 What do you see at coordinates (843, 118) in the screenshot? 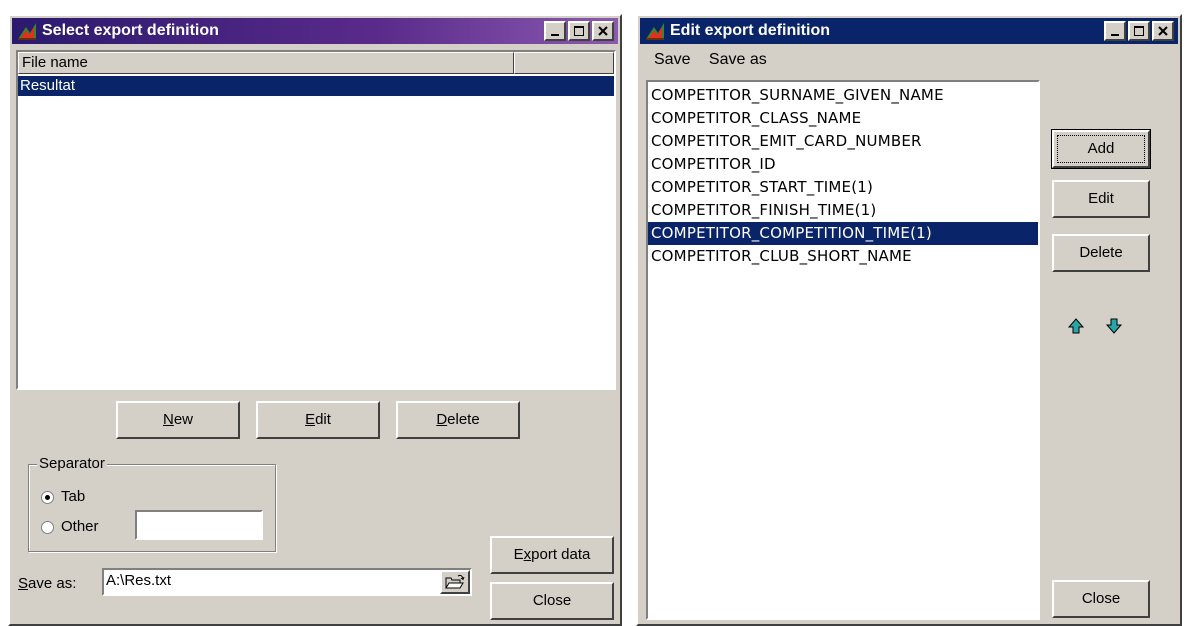
I see `field-list-item: COMPETITOR_CLASS_NAME` at bounding box center [843, 118].